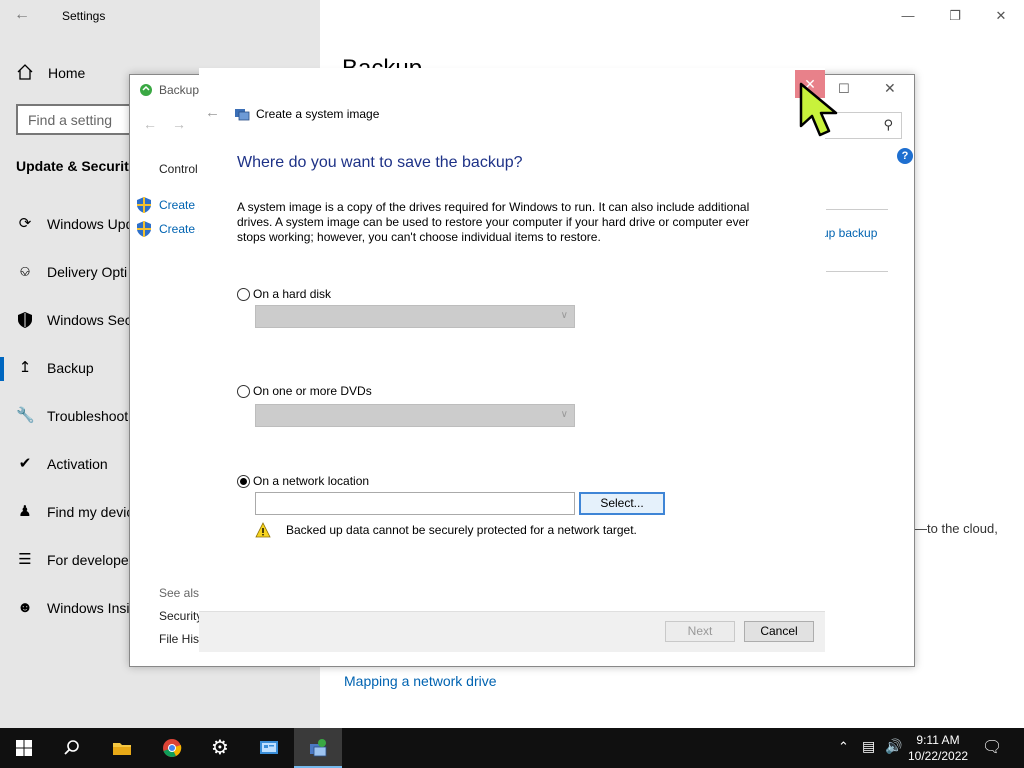 The height and width of the screenshot is (768, 1024). What do you see at coordinates (380, 162) in the screenshot?
I see `wizard-heading: Where do you want to save the backup?` at bounding box center [380, 162].